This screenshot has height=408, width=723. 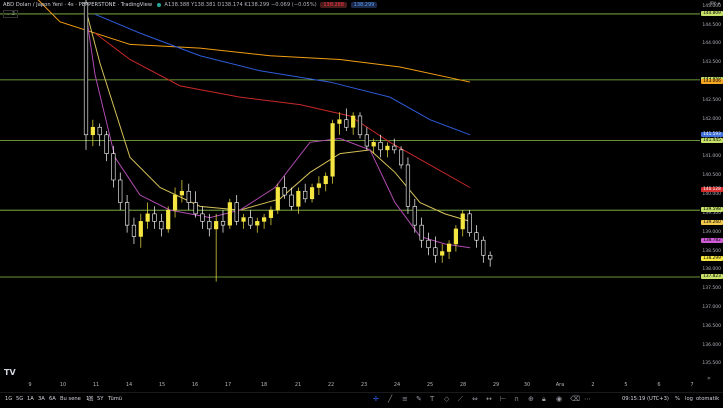 I want to click on price-tick: 140.500, so click(x=711, y=176).